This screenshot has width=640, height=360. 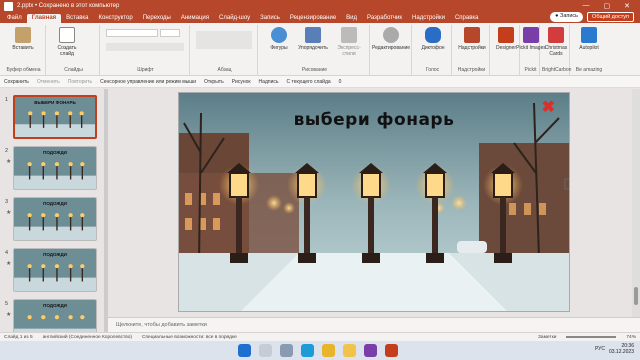 What do you see at coordinates (224, 70) in the screenshot?
I see `group-label-paragraph: Абзац` at bounding box center [224, 70].